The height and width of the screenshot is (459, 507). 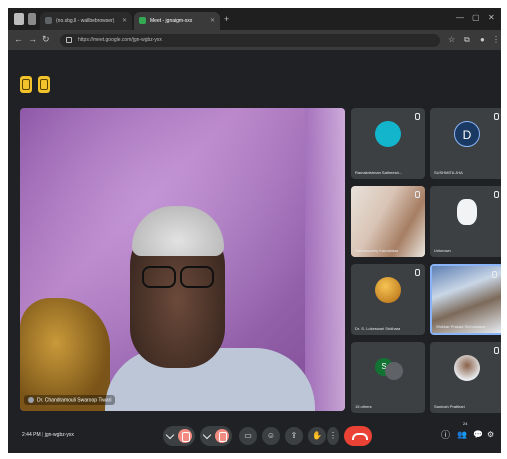 I want to click on camera-off-icon, so click(x=222, y=436).